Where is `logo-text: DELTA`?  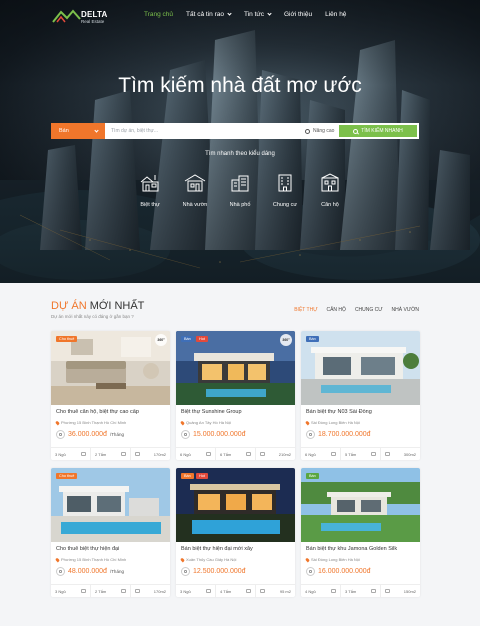
logo-text: DELTA is located at coordinates (94, 14).